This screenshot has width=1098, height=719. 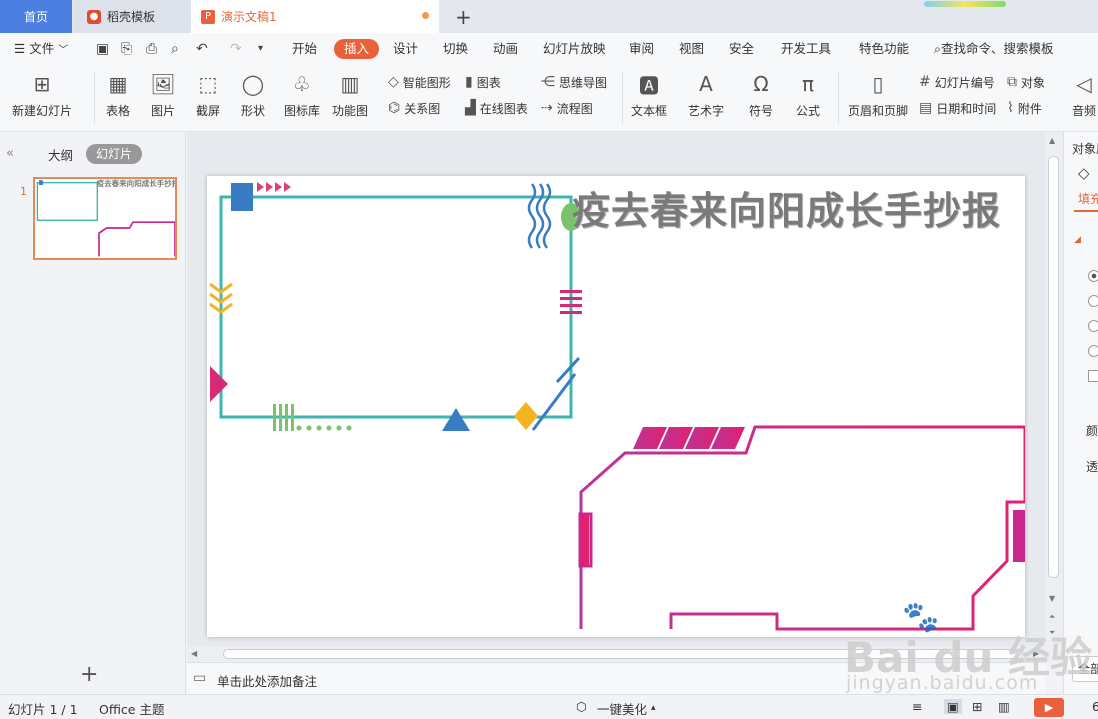 I want to click on textbox-button: 🅰 文本框, so click(x=649, y=94).